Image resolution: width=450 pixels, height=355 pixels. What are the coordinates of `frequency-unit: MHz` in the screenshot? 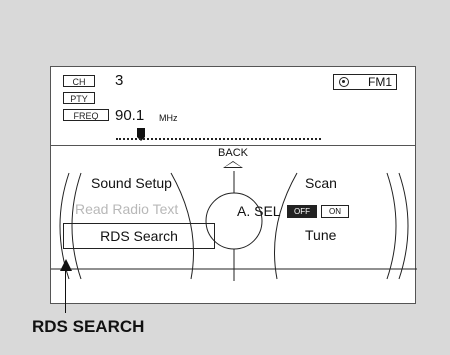 It's located at (168, 118).